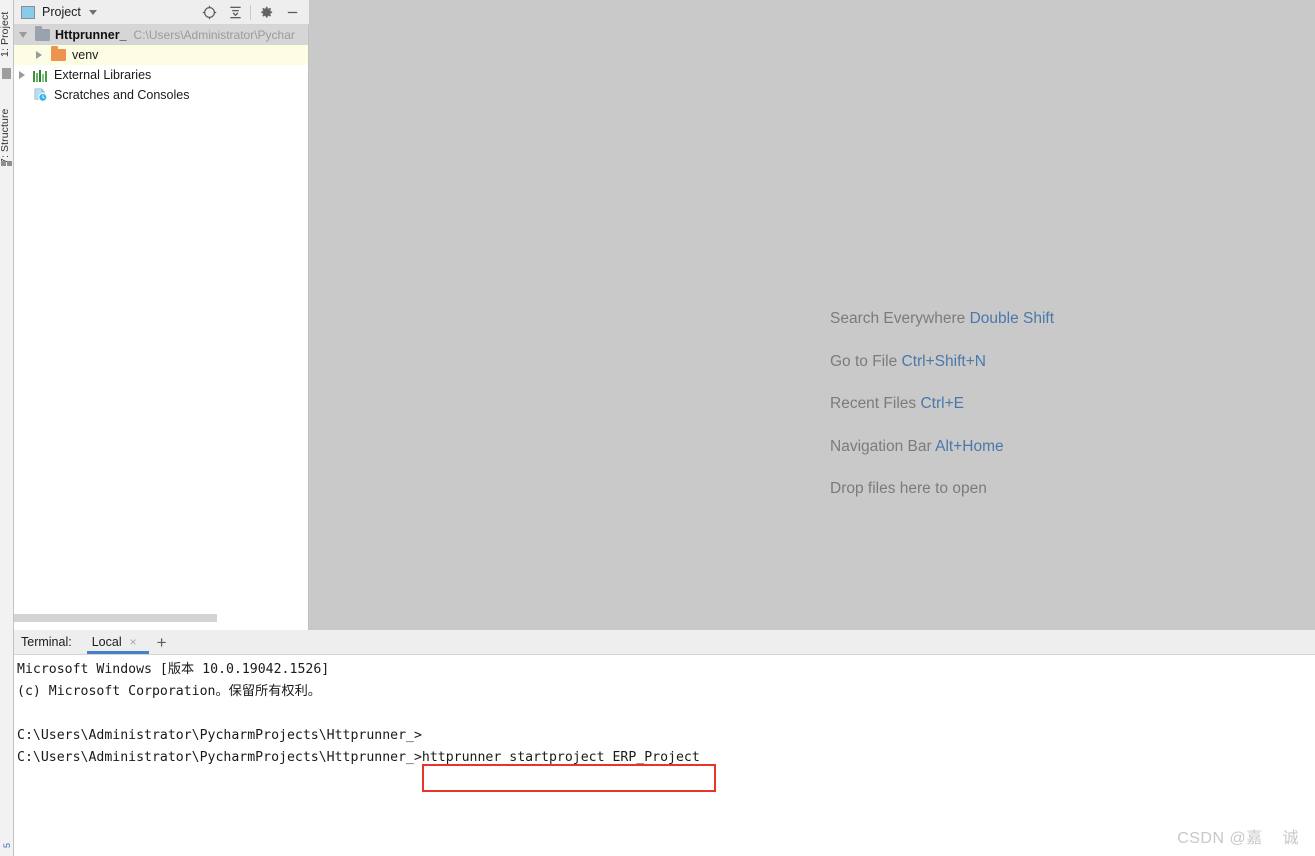  I want to click on project-panel-hscrollbar-thumb, so click(115, 618).